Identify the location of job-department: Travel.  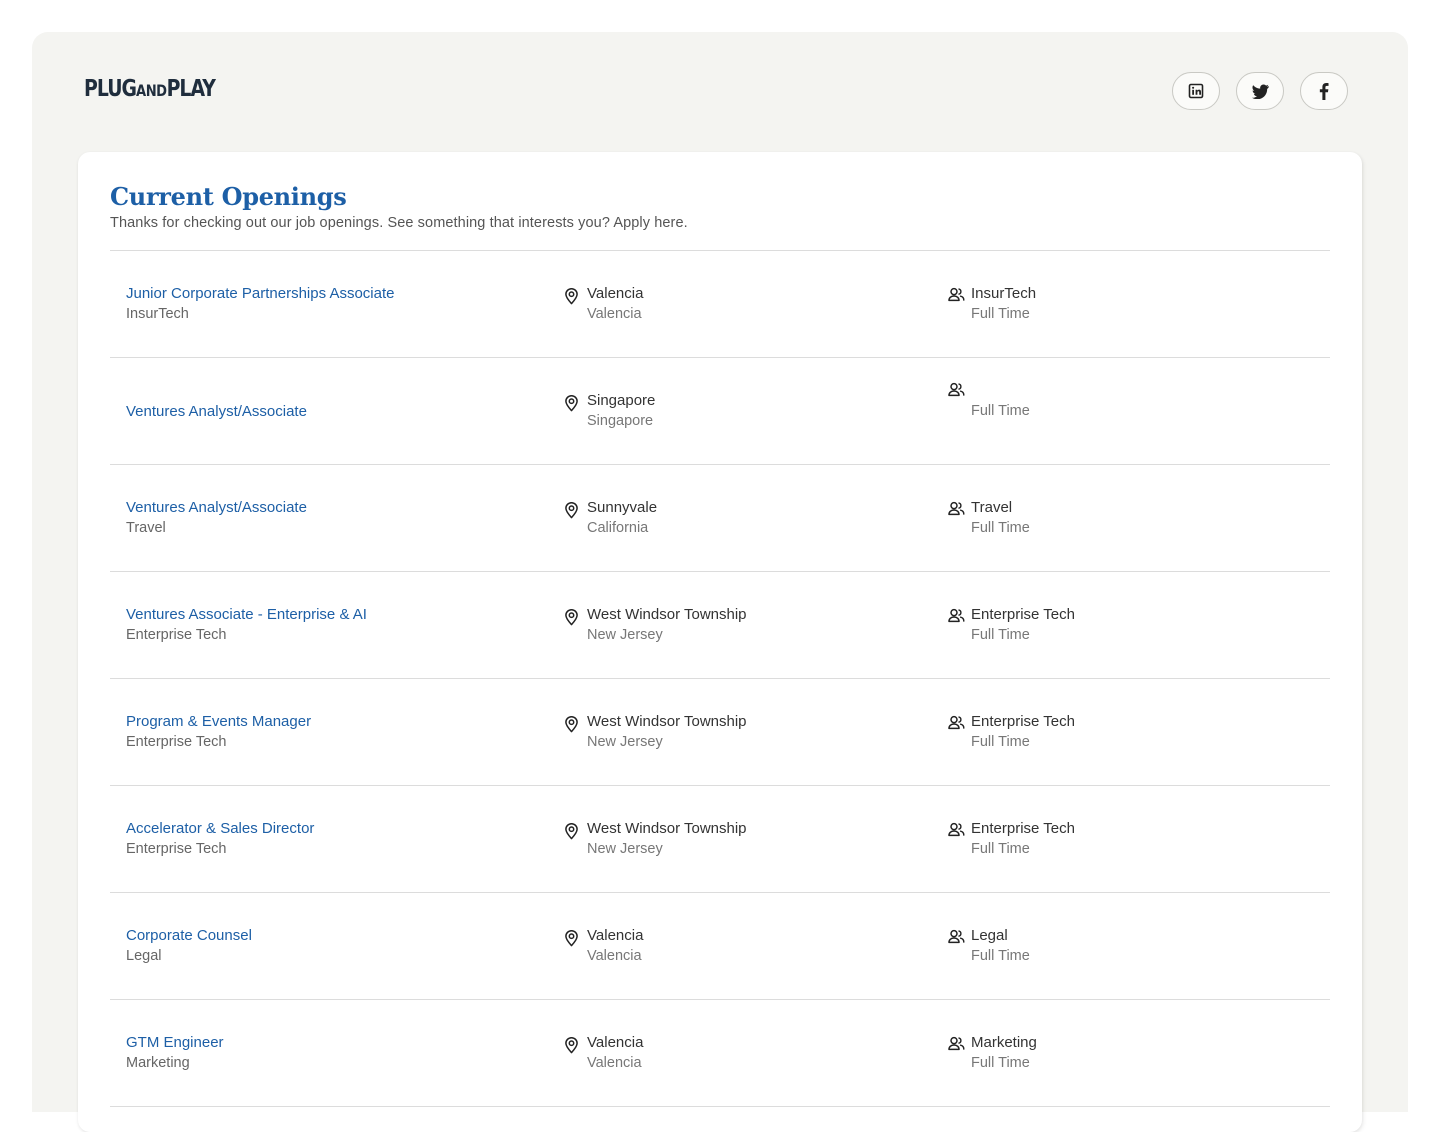
(146, 528).